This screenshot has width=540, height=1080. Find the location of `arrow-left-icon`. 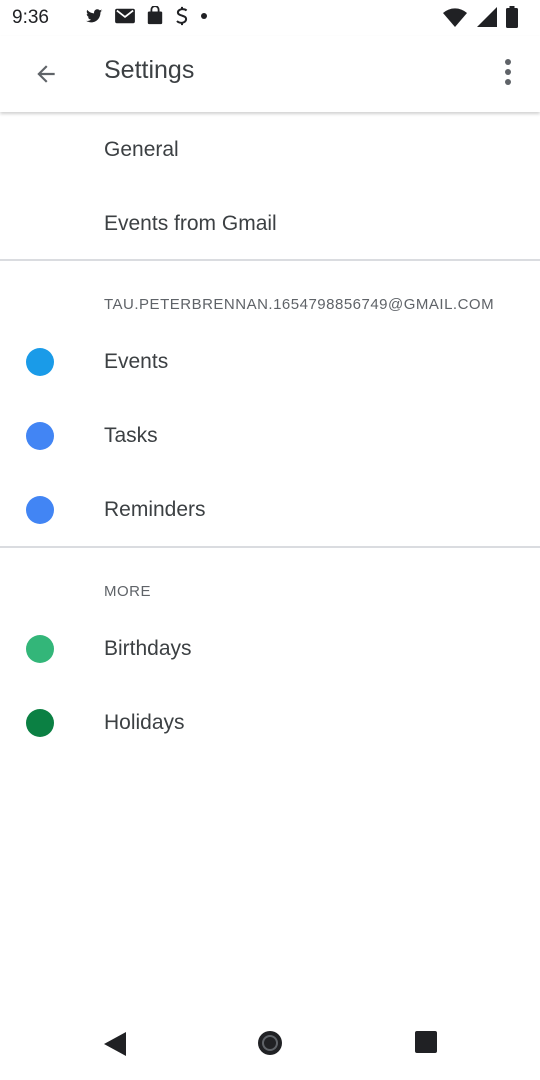

arrow-left-icon is located at coordinates (46, 74).